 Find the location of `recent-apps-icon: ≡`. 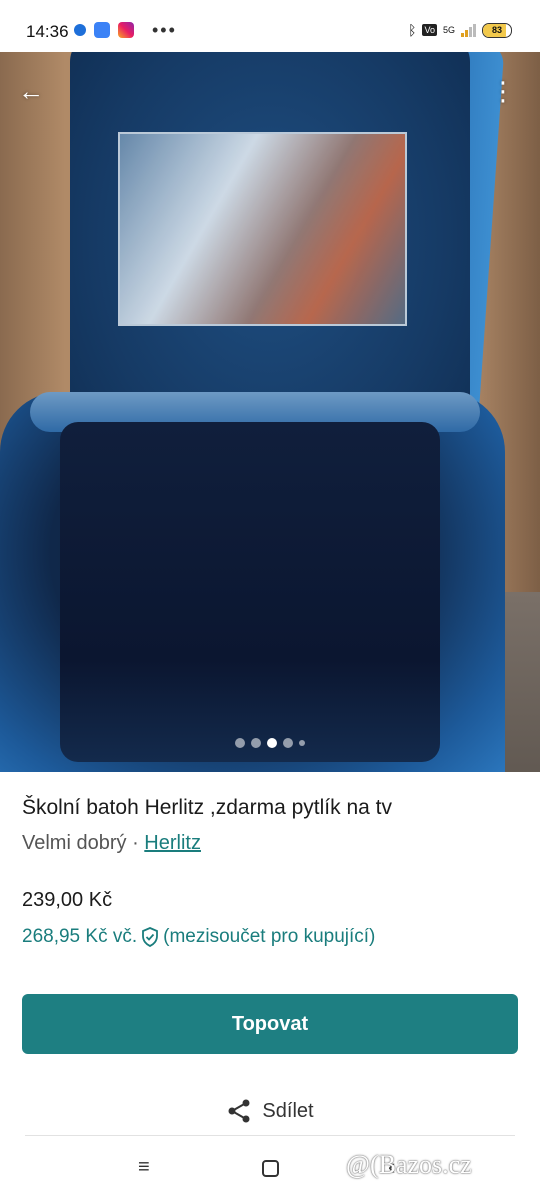

recent-apps-icon: ≡ is located at coordinates (144, 1167).